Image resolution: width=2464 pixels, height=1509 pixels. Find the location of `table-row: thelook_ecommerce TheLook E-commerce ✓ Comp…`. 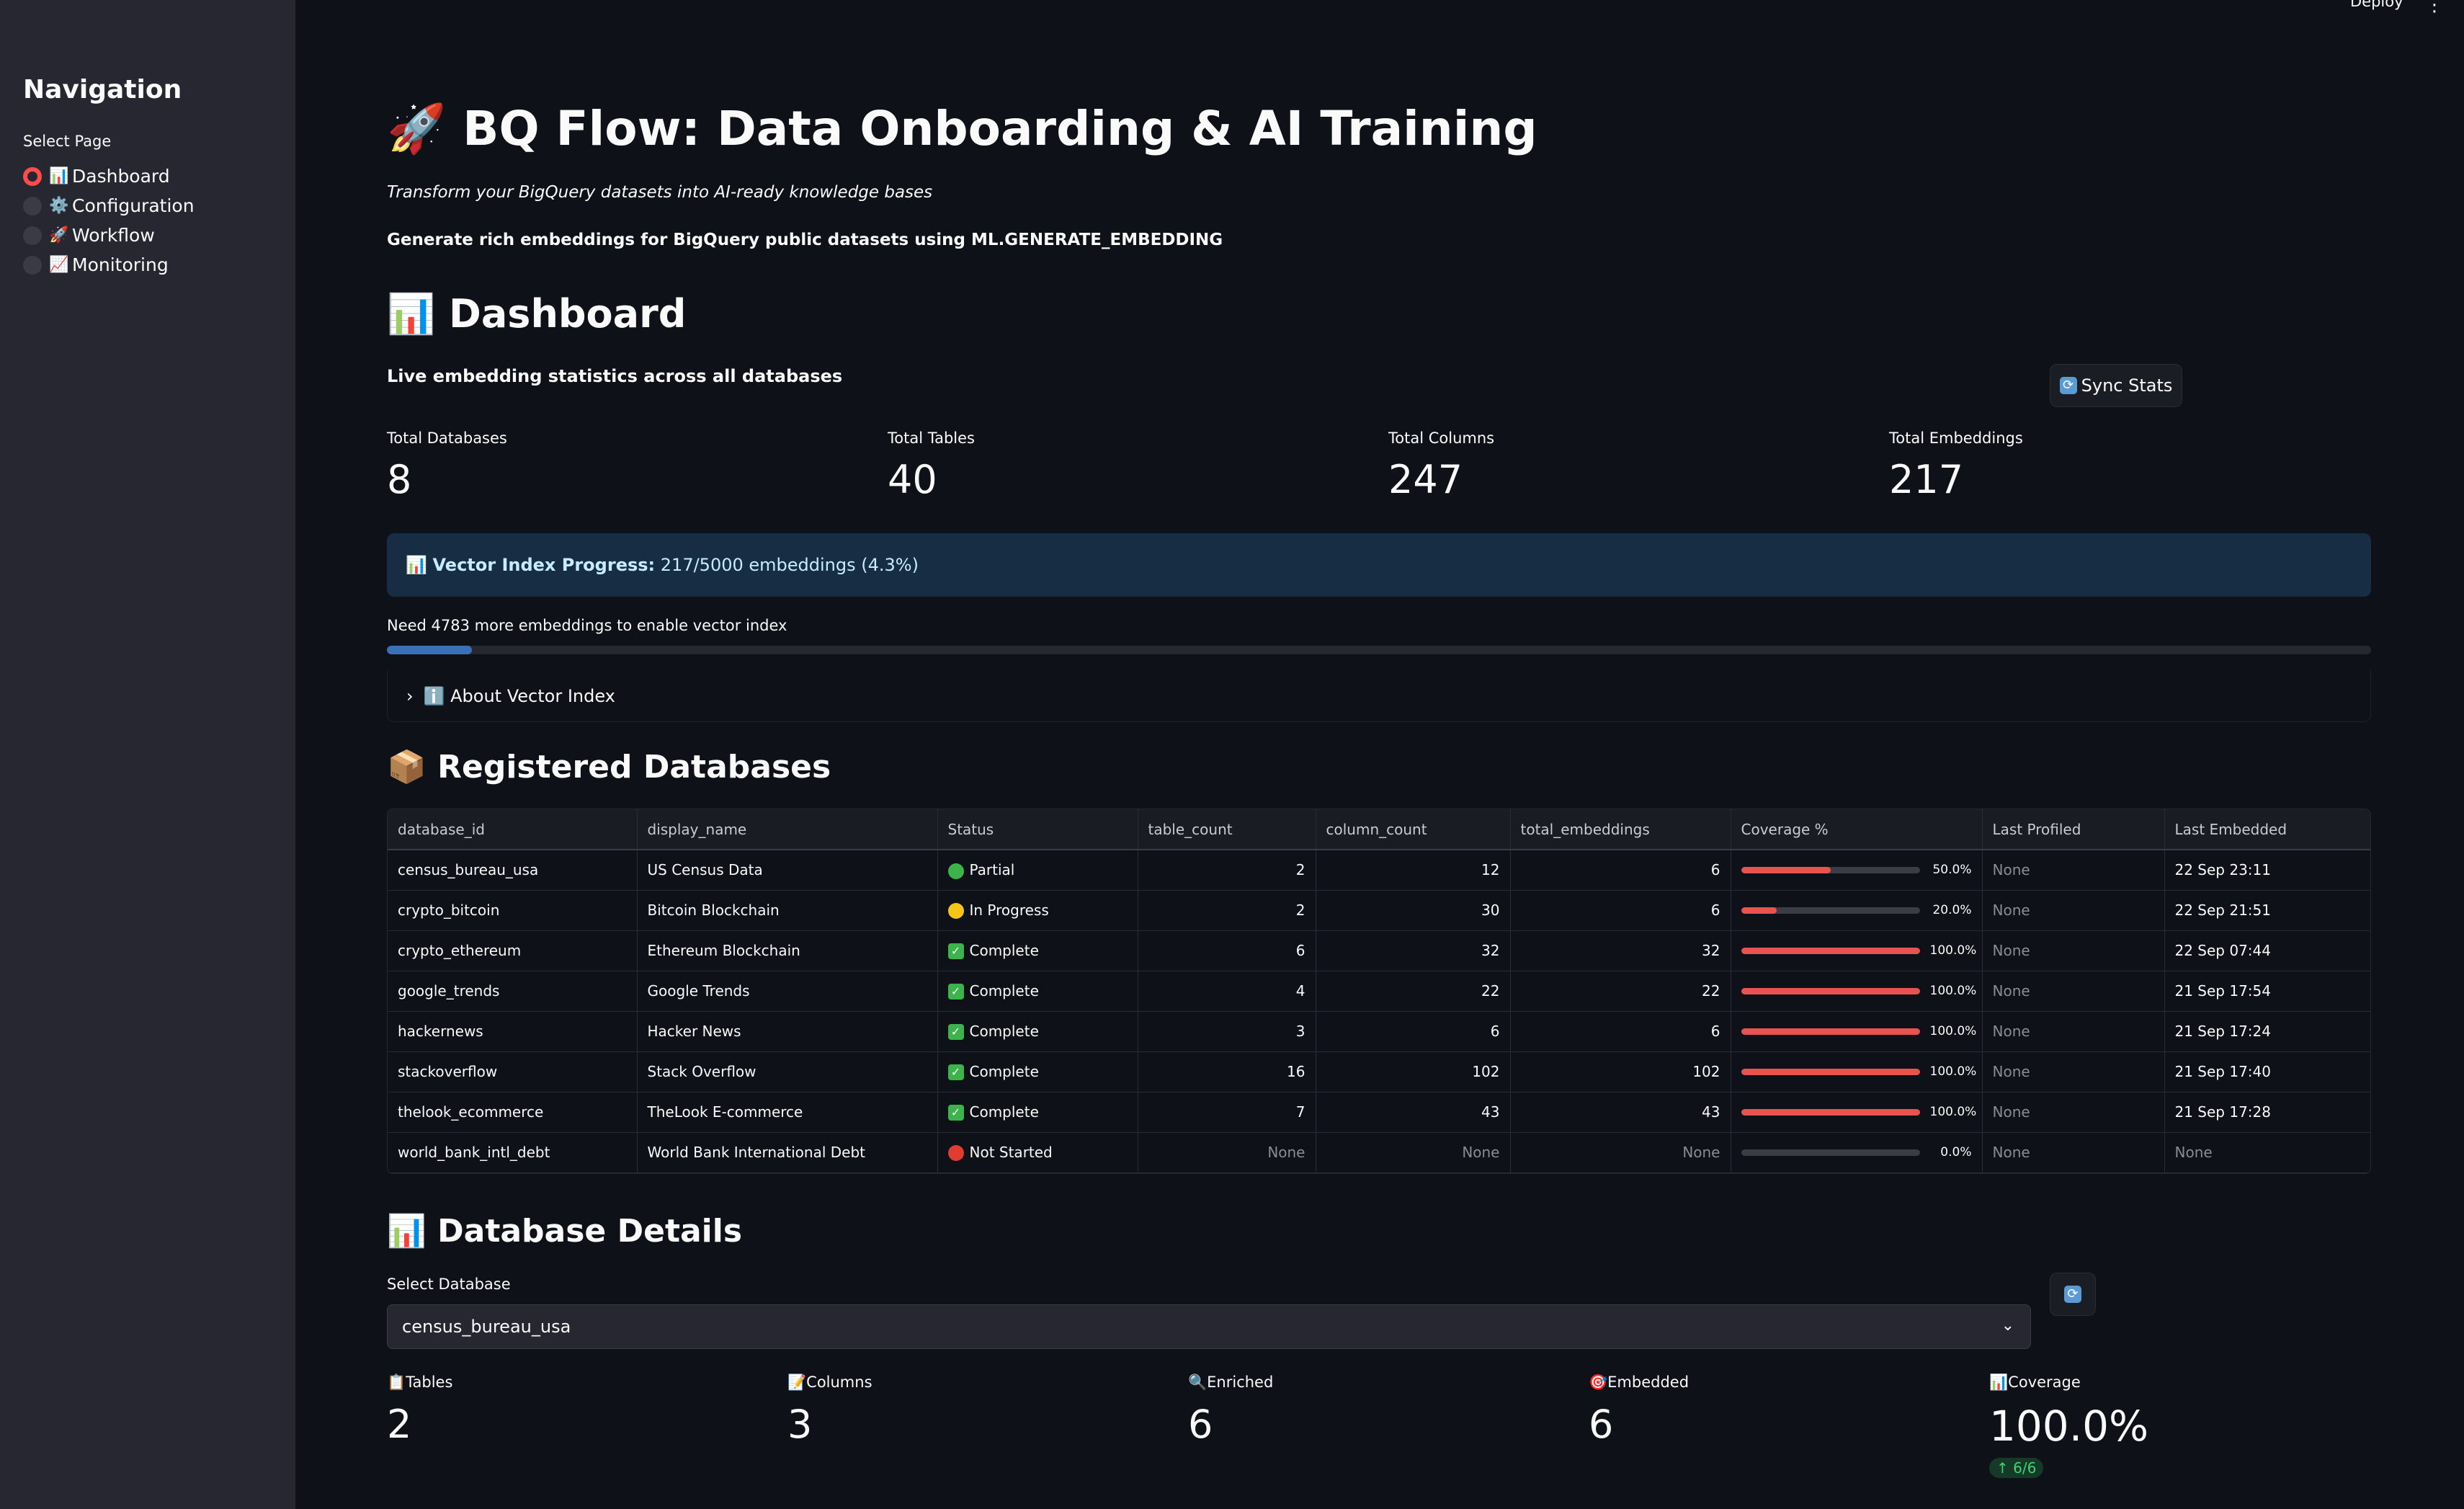

table-row: thelook_ecommerce TheLook E-commerce ✓ Comp… is located at coordinates (1379, 1112).